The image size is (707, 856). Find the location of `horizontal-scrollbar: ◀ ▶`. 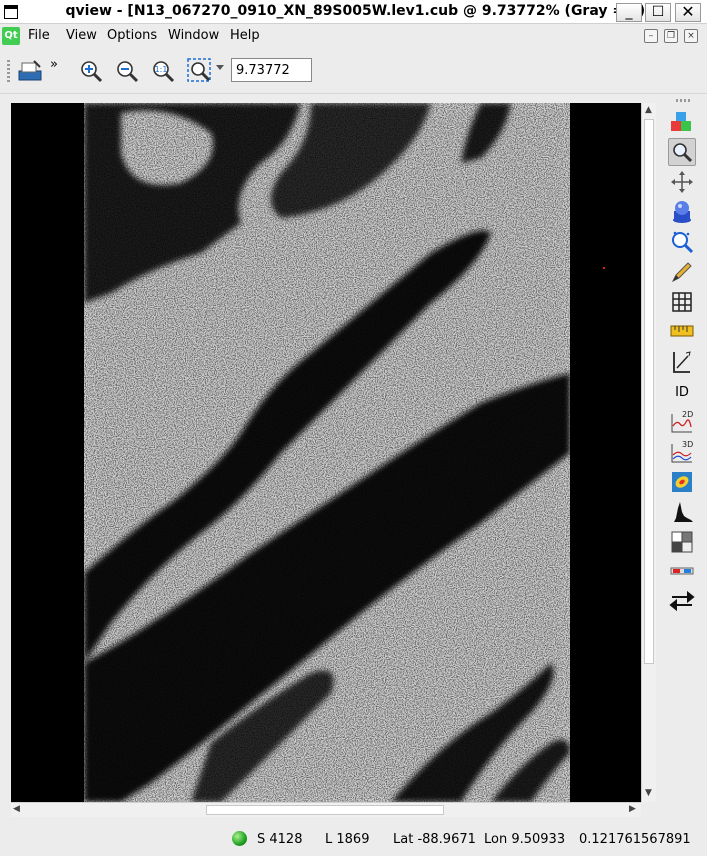

horizontal-scrollbar: ◀ ▶ is located at coordinates (326, 809).